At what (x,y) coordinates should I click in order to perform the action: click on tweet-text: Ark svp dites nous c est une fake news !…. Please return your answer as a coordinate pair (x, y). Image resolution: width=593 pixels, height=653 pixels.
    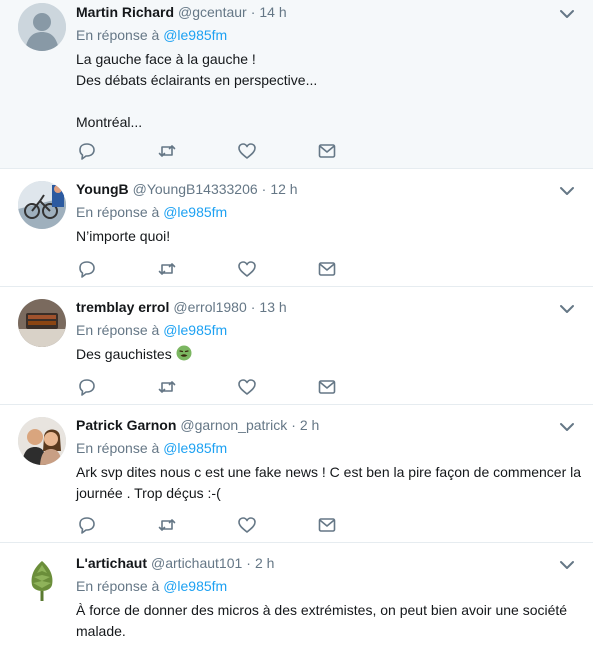
    Looking at the image, I should click on (328, 483).